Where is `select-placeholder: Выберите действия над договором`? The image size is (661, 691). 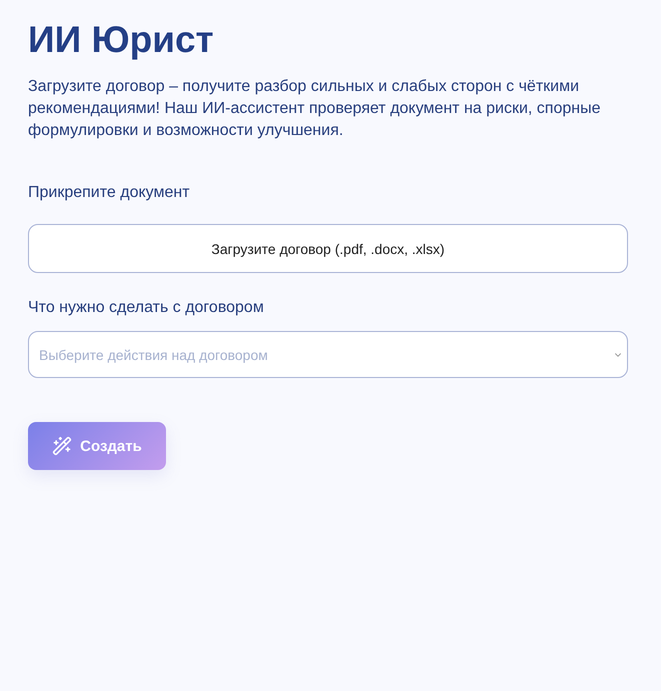 select-placeholder: Выберите действия над договором is located at coordinates (153, 354).